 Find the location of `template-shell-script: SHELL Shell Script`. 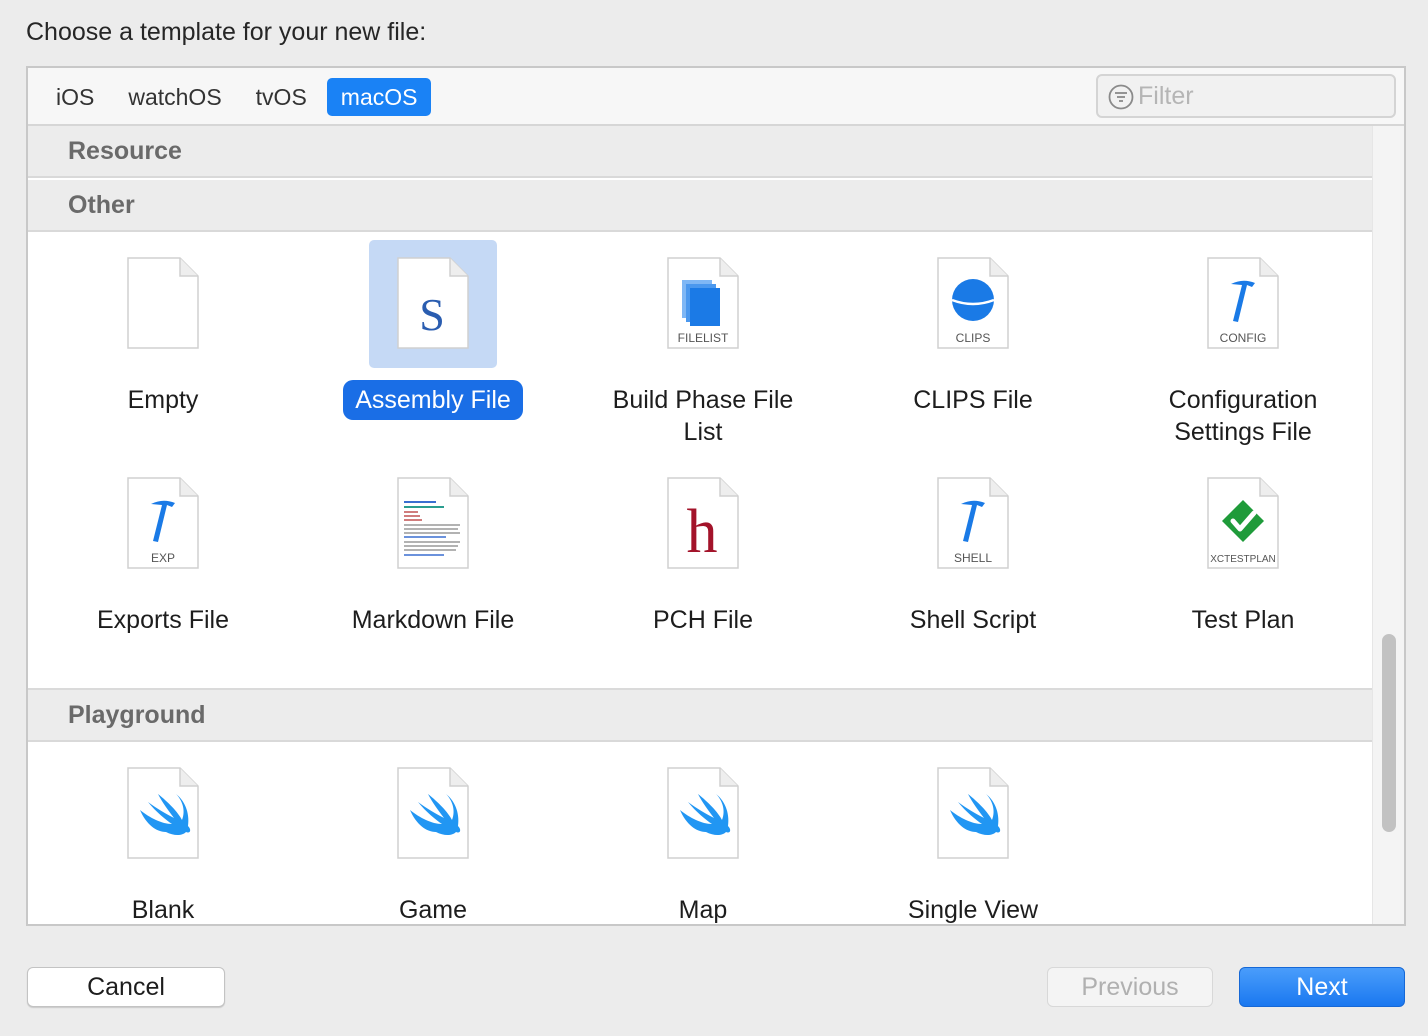

template-shell-script: SHELL Shell Script is located at coordinates (973, 550).